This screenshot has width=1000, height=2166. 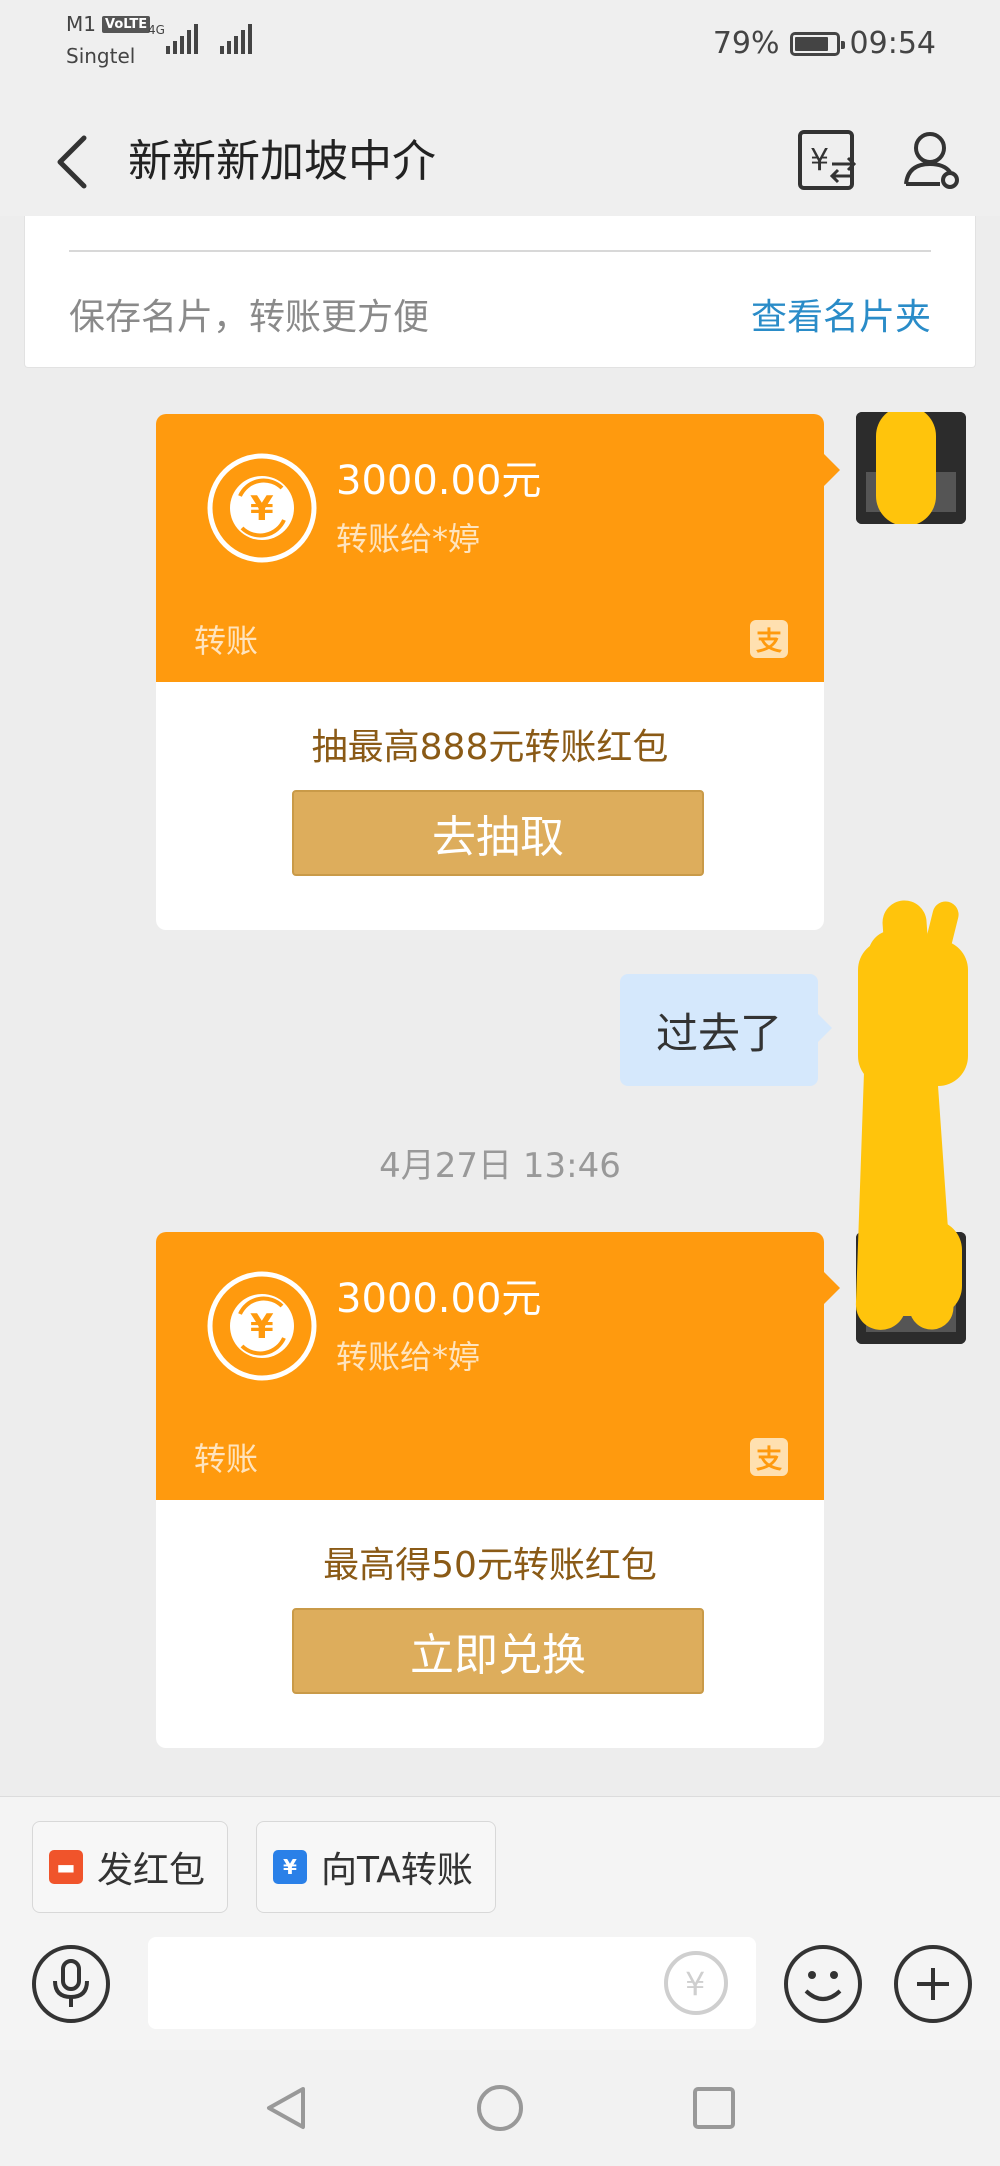 What do you see at coordinates (71, 1984) in the screenshot?
I see `voice-input-icon` at bounding box center [71, 1984].